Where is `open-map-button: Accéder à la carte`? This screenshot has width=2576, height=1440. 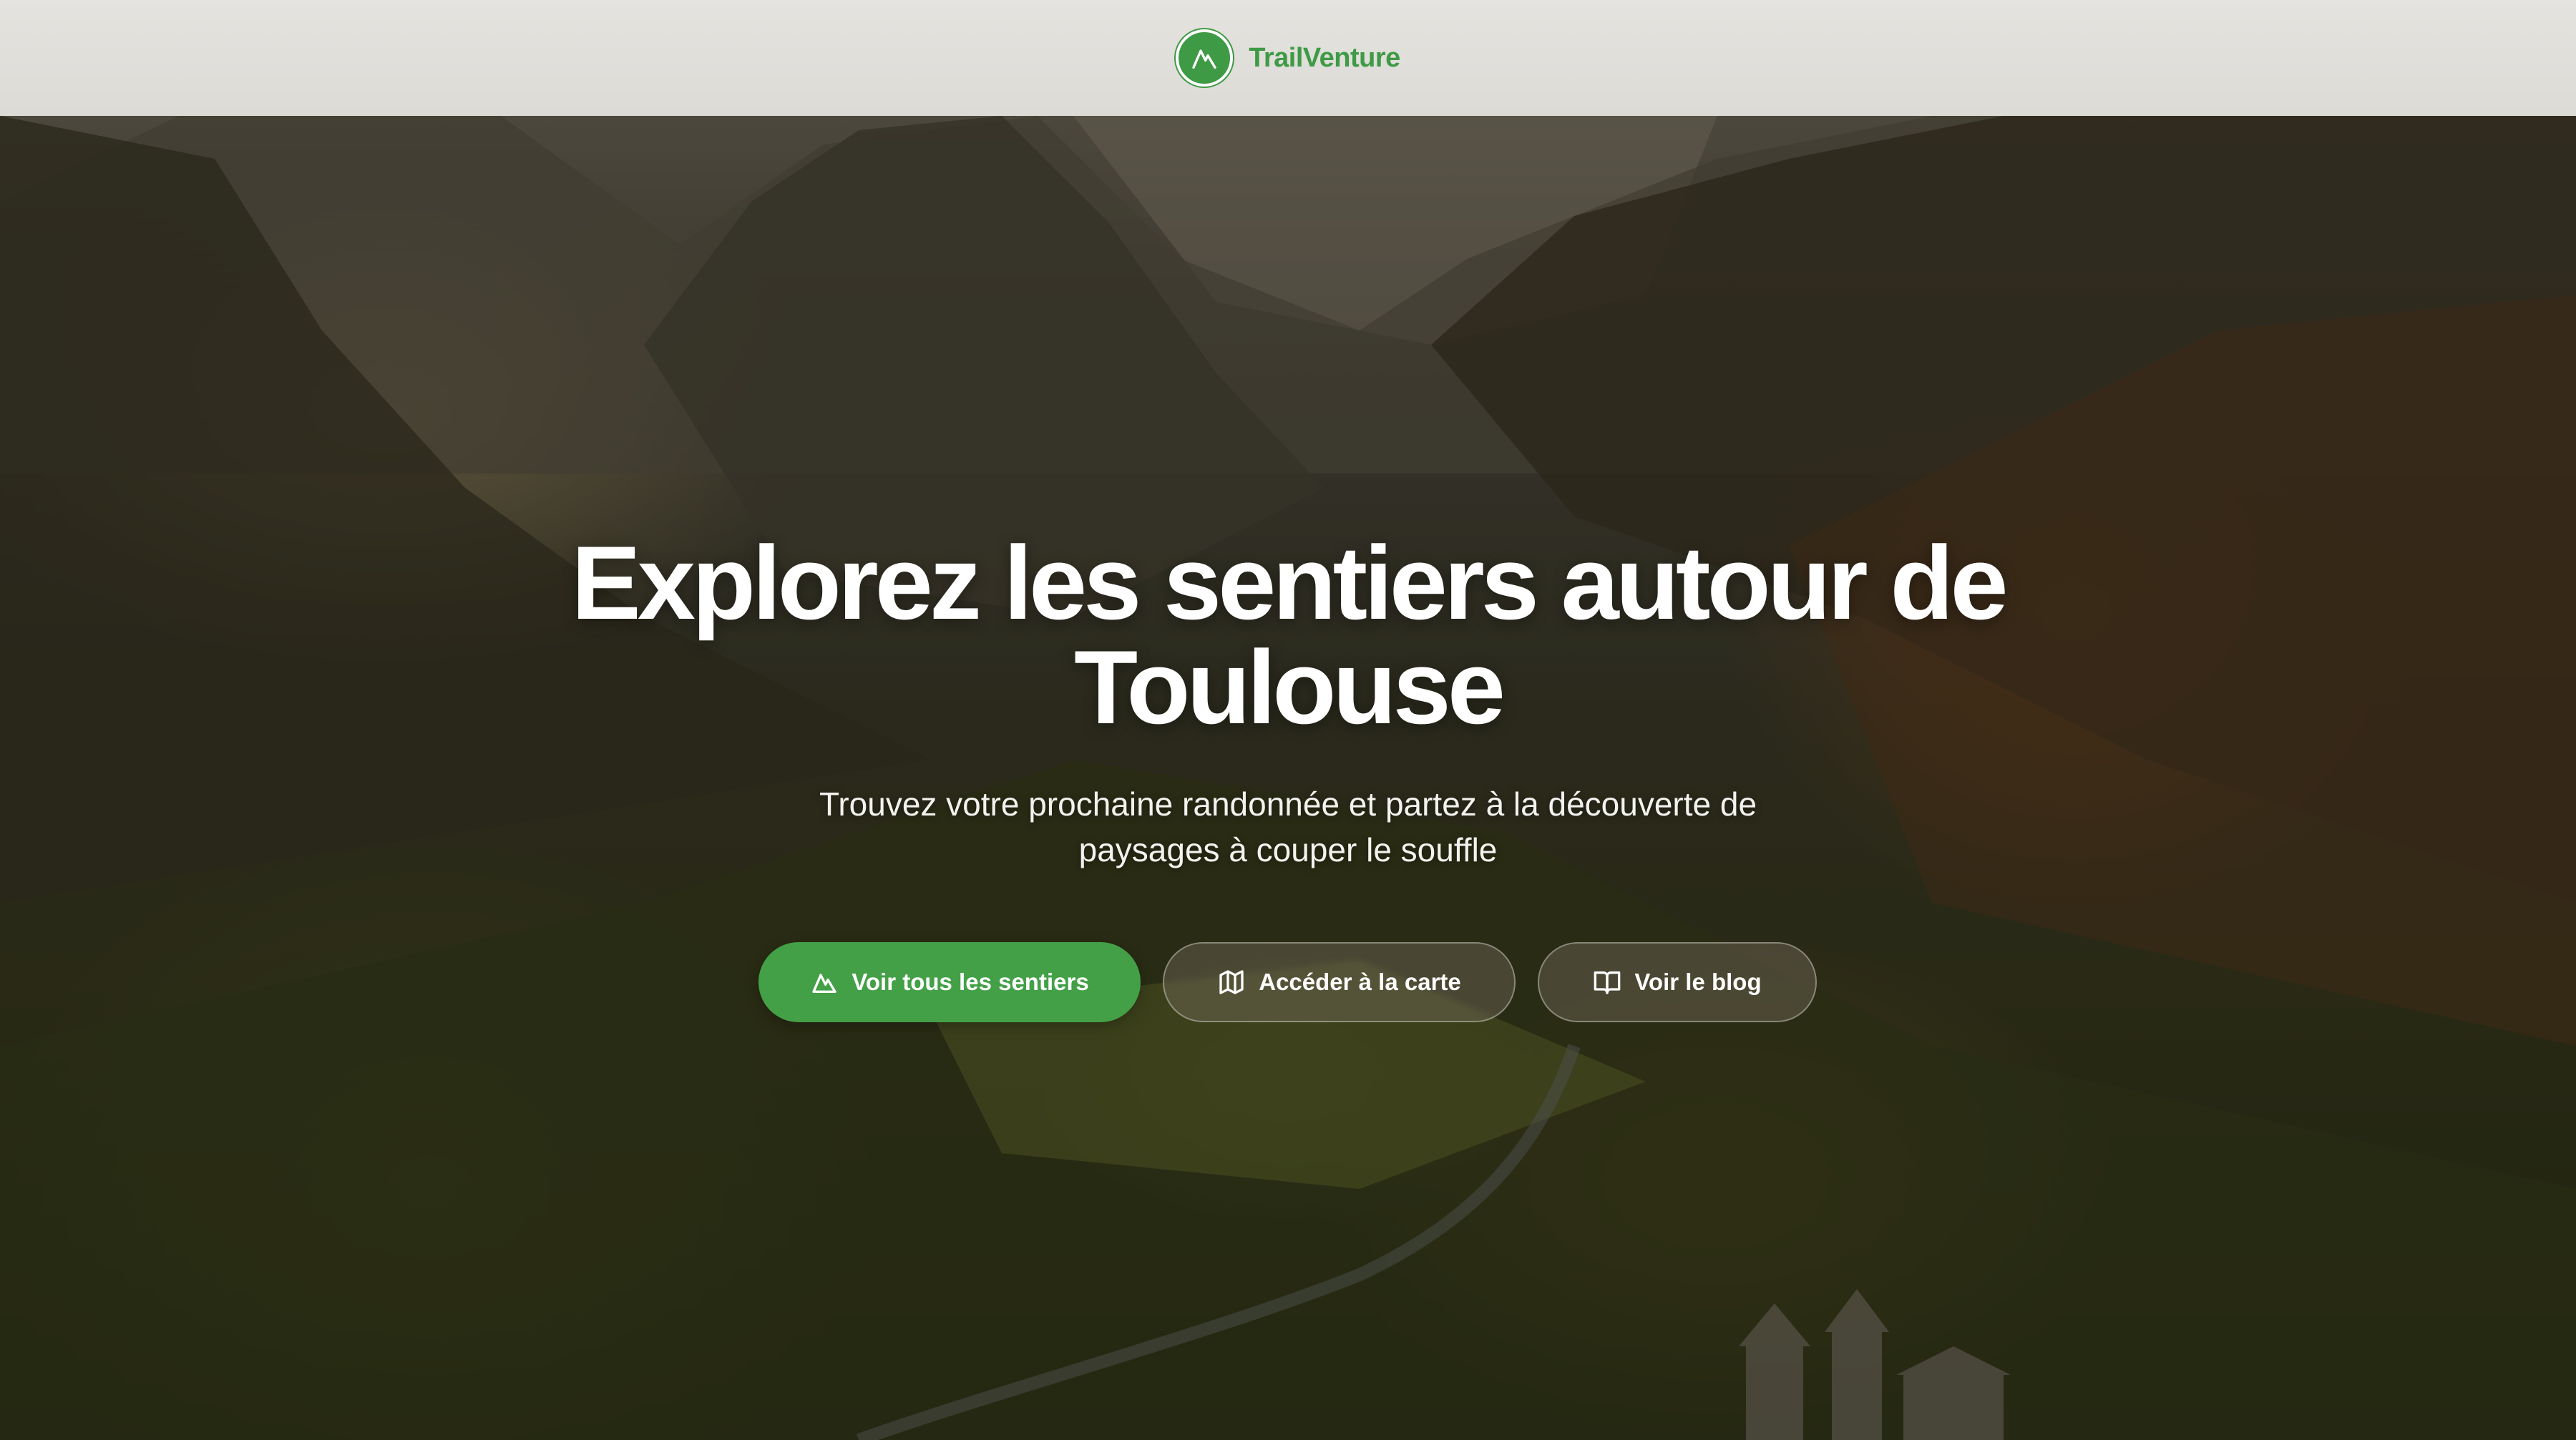 open-map-button: Accéder à la carte is located at coordinates (1339, 982).